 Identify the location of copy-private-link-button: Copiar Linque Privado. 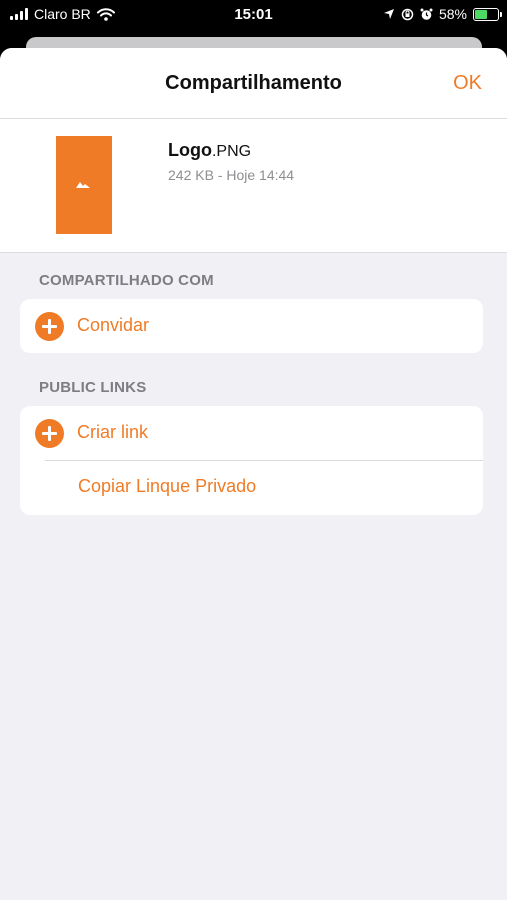
(251, 487).